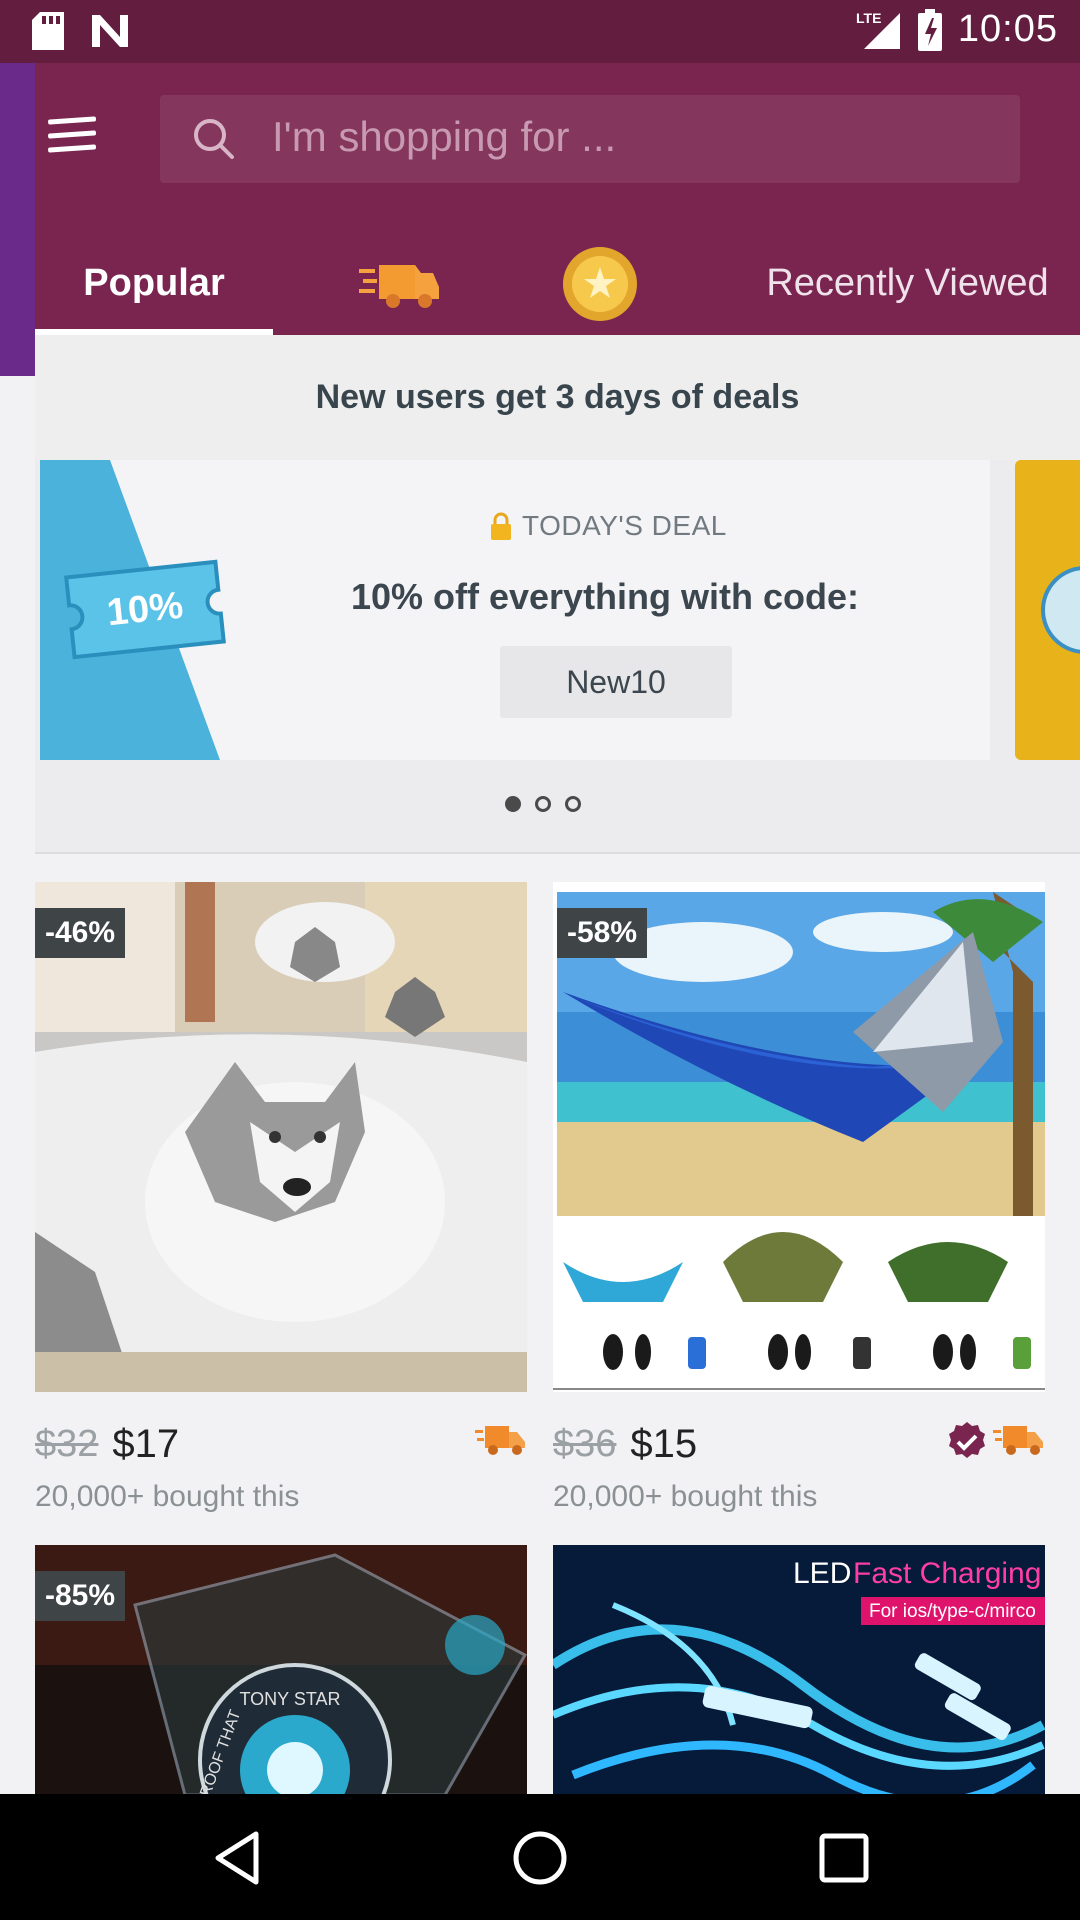 This screenshot has width=1080, height=1920. What do you see at coordinates (513, 804) in the screenshot?
I see `carousel-dot-active` at bounding box center [513, 804].